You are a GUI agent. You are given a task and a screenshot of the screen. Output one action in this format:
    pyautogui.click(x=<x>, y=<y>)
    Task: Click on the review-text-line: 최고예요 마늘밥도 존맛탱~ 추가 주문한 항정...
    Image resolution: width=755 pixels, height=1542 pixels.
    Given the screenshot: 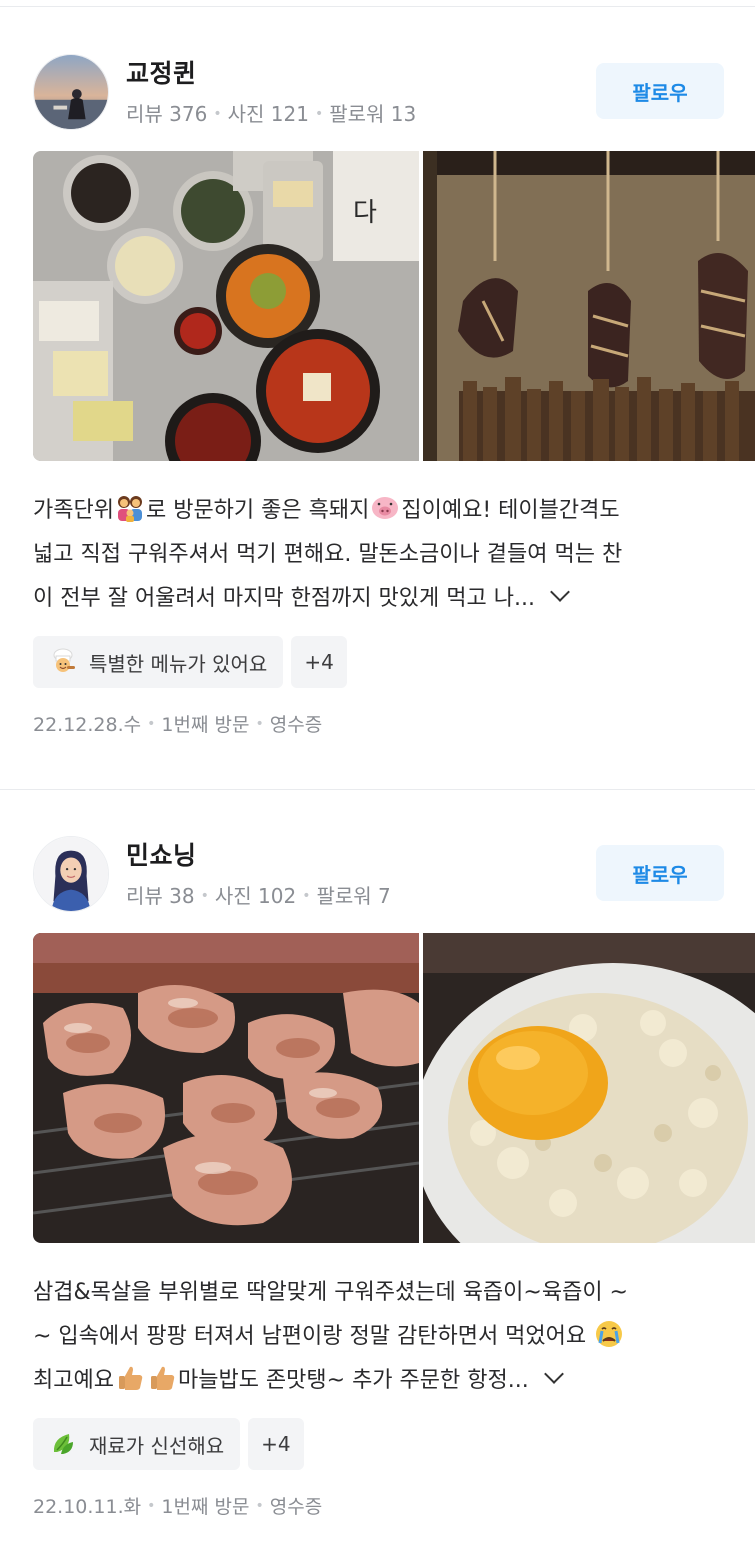 What is the action you would take?
    pyautogui.click(x=380, y=1381)
    